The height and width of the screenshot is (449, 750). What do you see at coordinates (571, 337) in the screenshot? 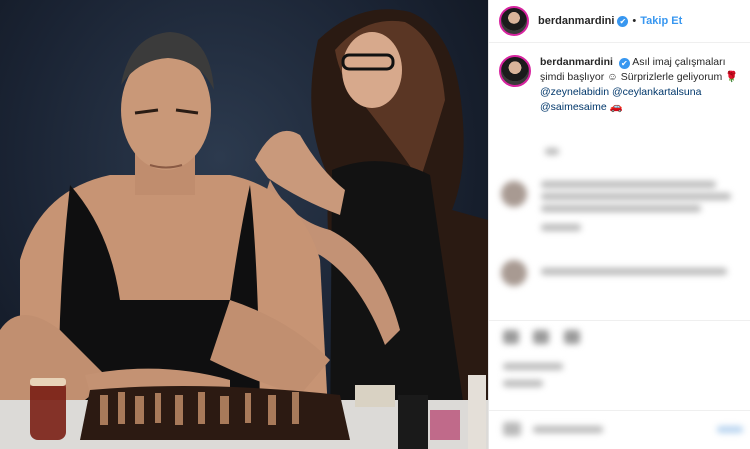
I see `share-icon` at bounding box center [571, 337].